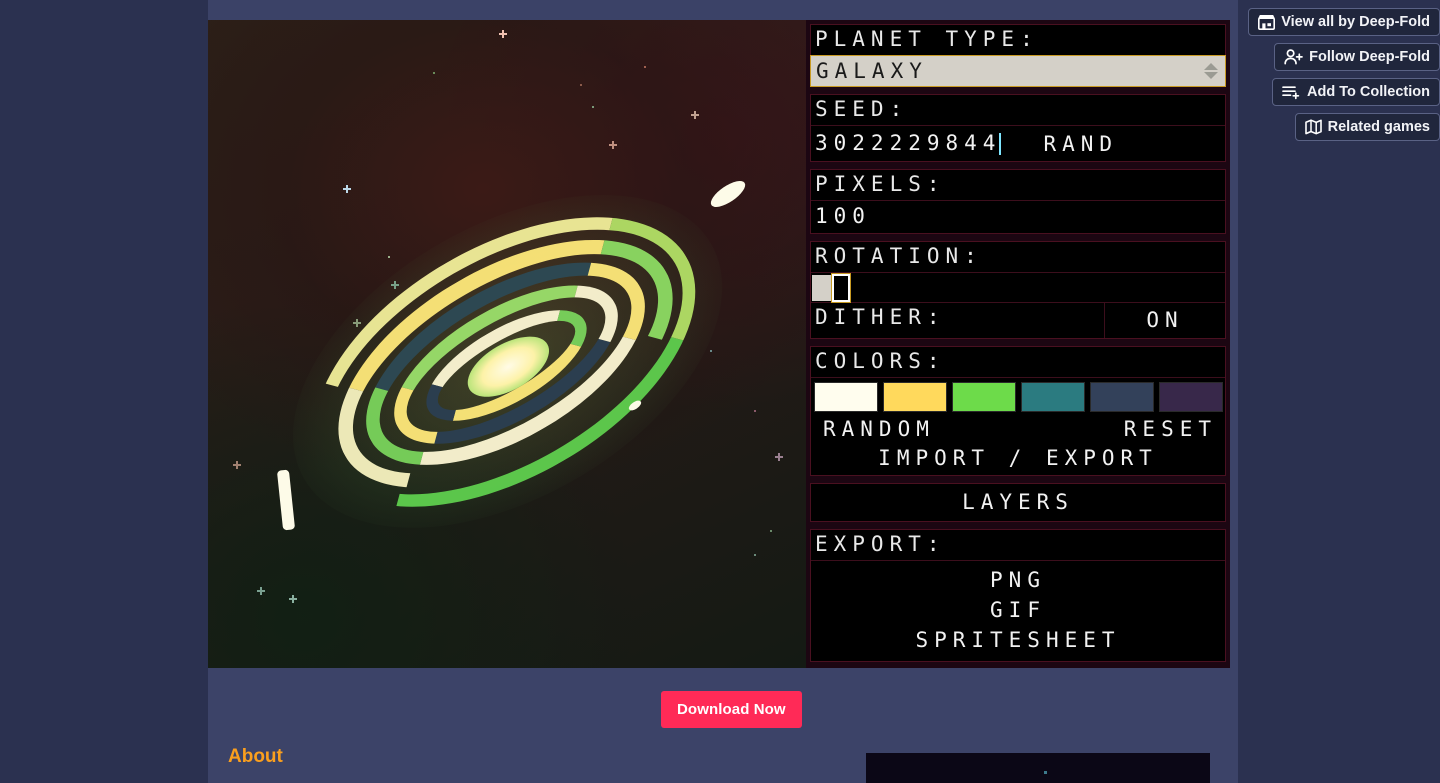 The height and width of the screenshot is (783, 1440). I want to click on dither-toggle: ON, so click(1165, 320).